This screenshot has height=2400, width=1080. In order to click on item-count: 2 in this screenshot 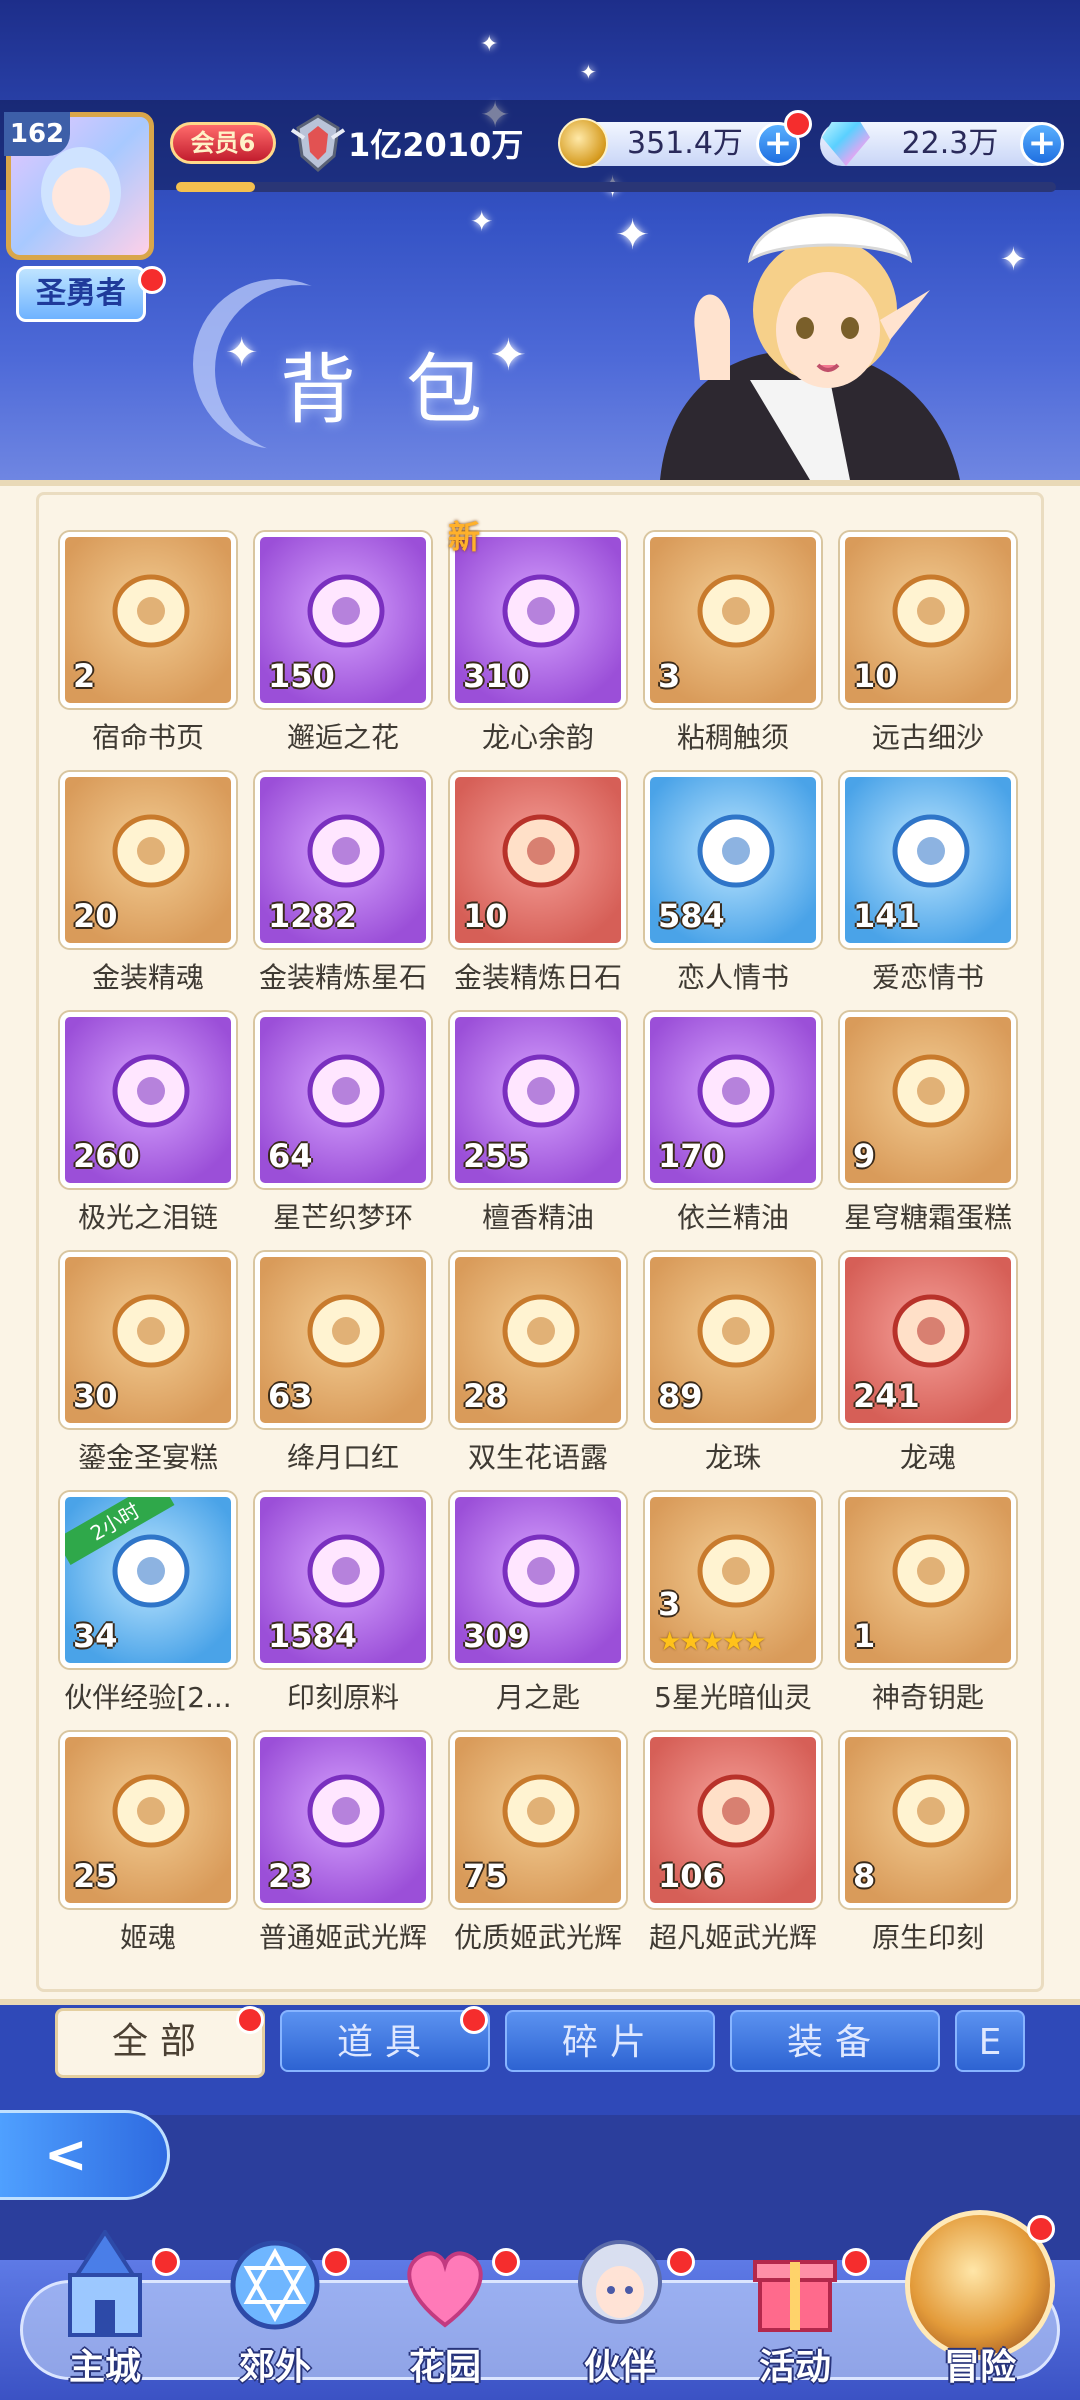, I will do `click(84, 676)`.